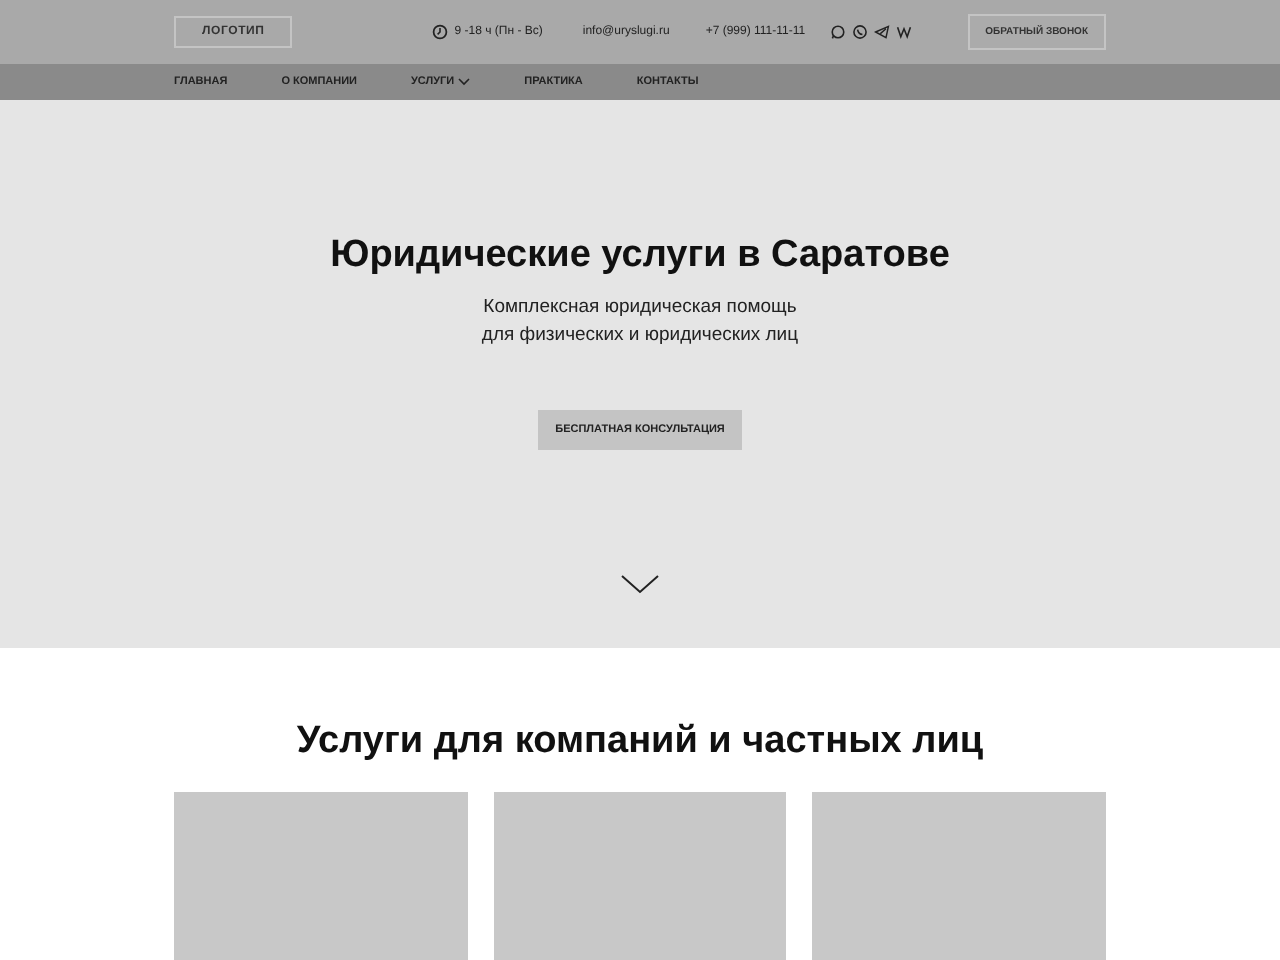  What do you see at coordinates (640, 256) in the screenshot?
I see `hero-title: Юридические услуги в Саратове` at bounding box center [640, 256].